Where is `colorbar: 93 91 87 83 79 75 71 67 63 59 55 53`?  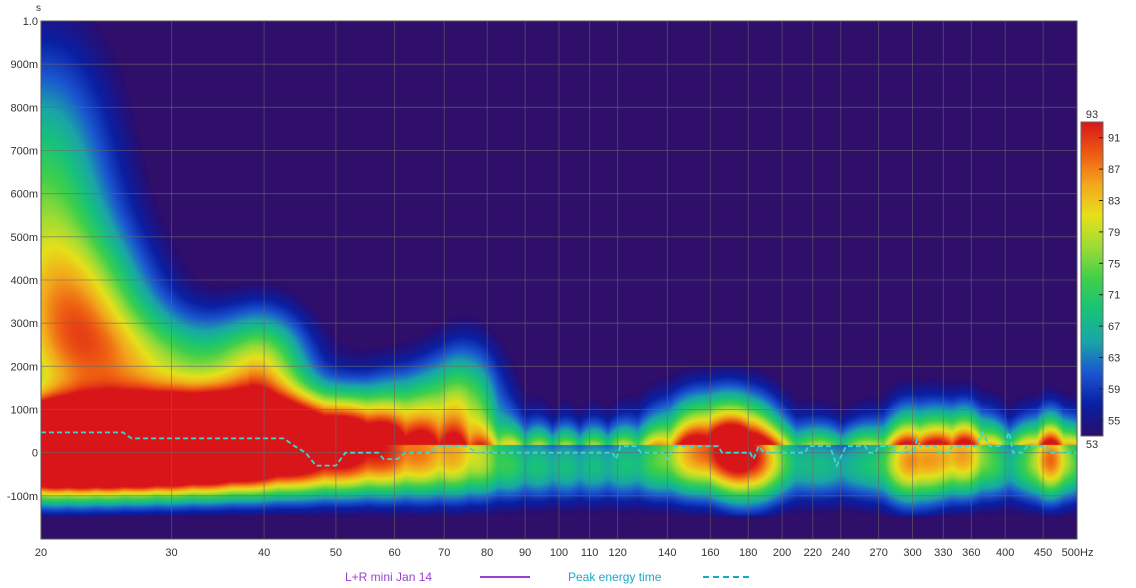 colorbar: 93 91 87 83 79 75 71 67 63 59 55 53 is located at coordinates (1100, 280).